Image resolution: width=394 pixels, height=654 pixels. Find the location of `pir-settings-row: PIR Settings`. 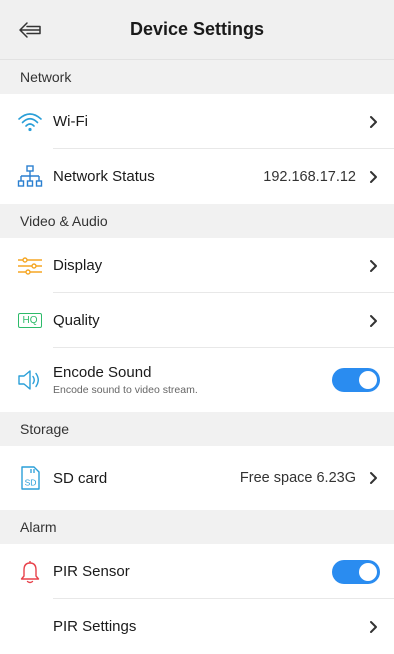

pir-settings-row: PIR Settings is located at coordinates (197, 626).